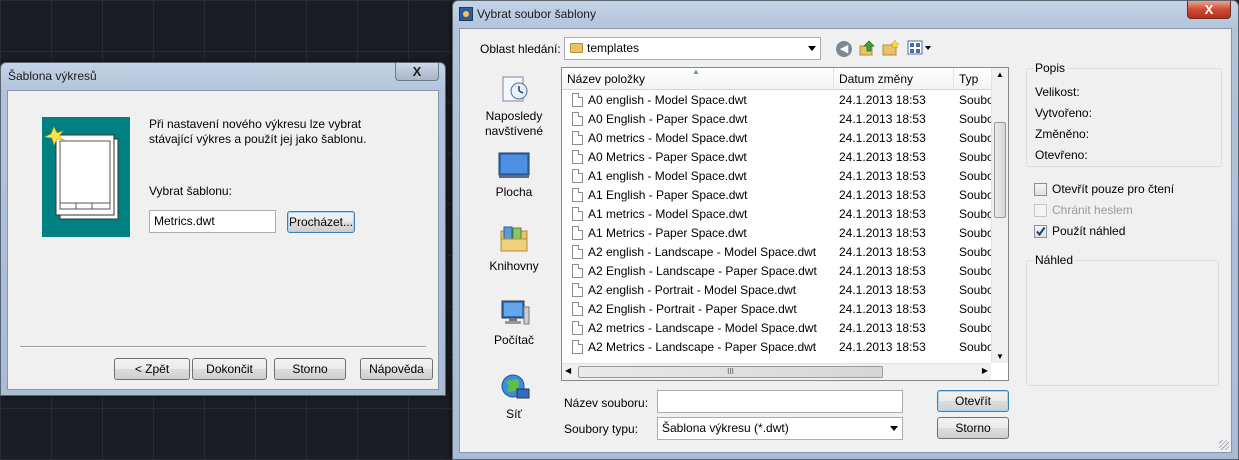  Describe the element at coordinates (1040, 189) in the screenshot. I see `readonly-checkbox` at that location.